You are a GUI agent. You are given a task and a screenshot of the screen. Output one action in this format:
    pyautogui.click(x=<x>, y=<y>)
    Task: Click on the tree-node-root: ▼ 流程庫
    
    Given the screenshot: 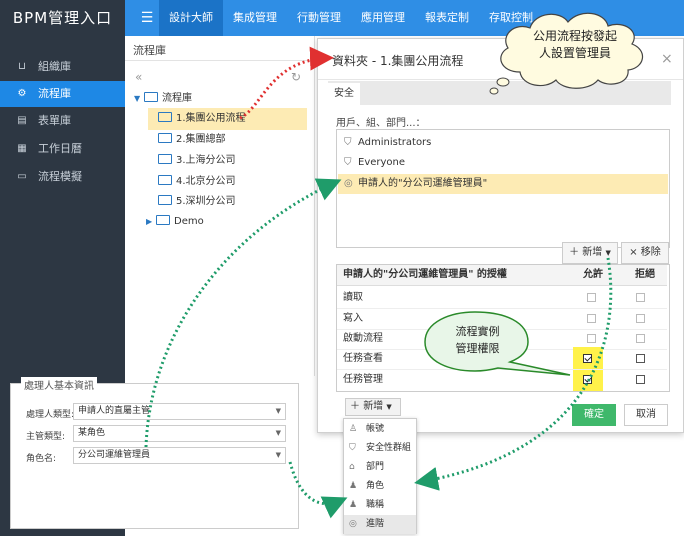 What is the action you would take?
    pyautogui.click(x=163, y=99)
    